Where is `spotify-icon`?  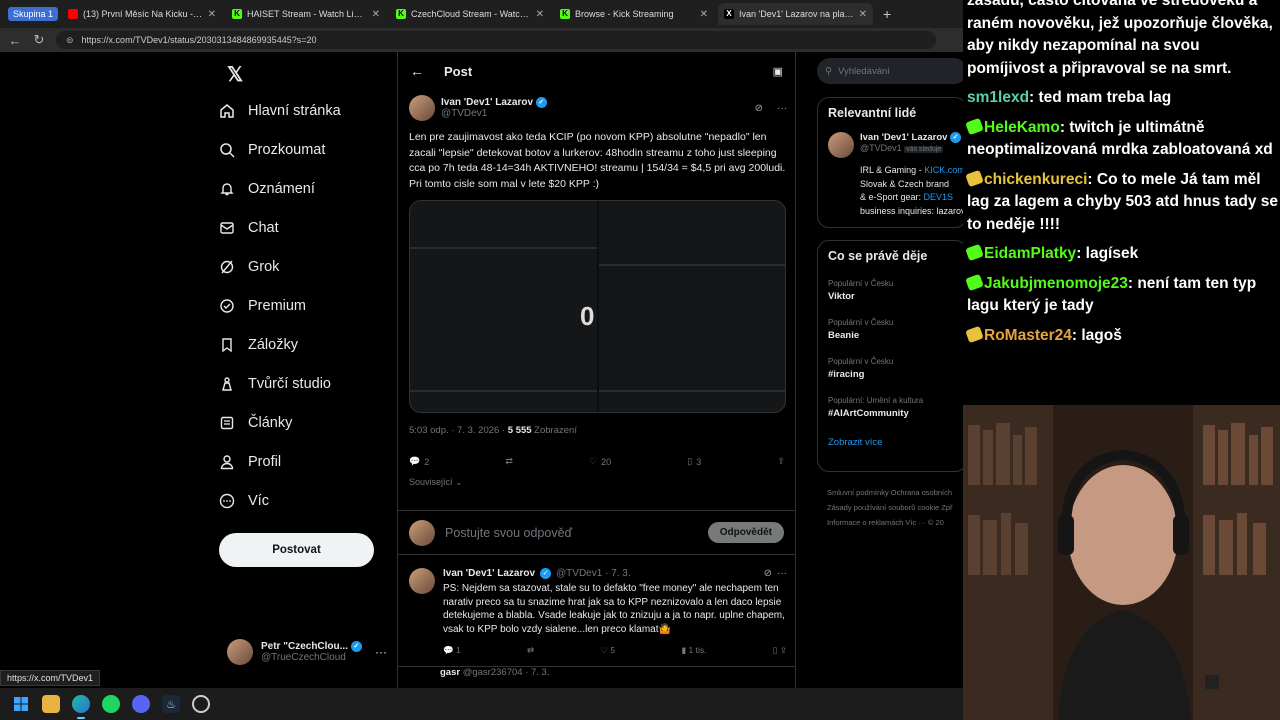
spotify-icon is located at coordinates (111, 704).